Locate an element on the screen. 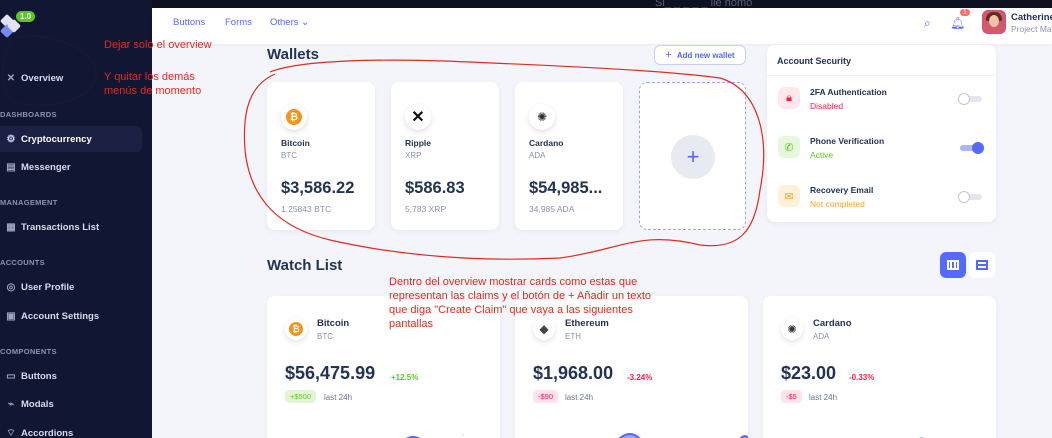 Image resolution: width=1052 pixels, height=438 pixels. watchlist-name: Bitcoin is located at coordinates (333, 323).